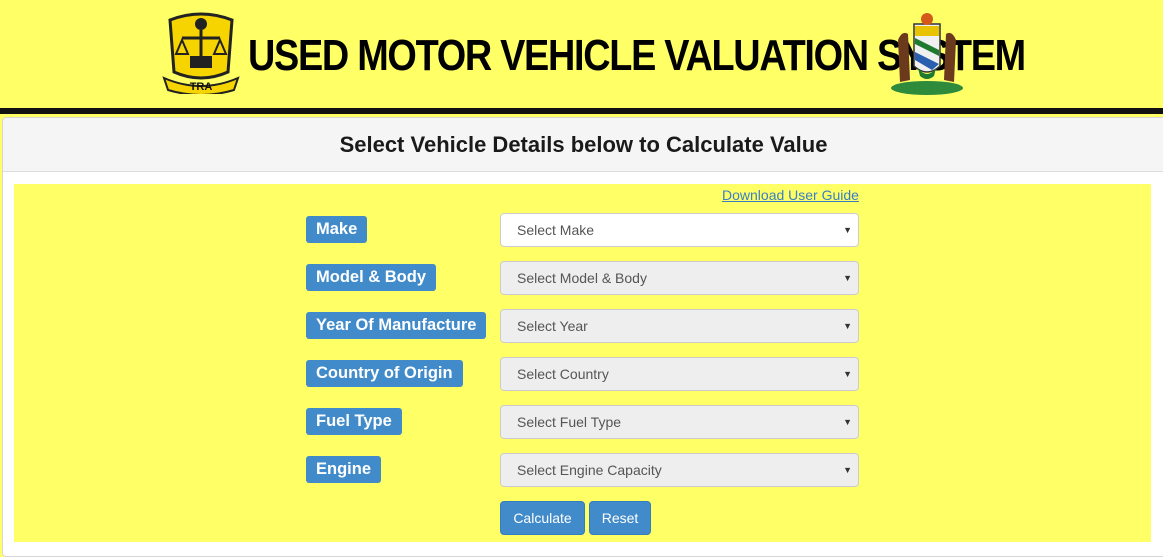  Describe the element at coordinates (679, 422) in the screenshot. I see `fuel-type-select: Select Fuel Type ▼` at that location.